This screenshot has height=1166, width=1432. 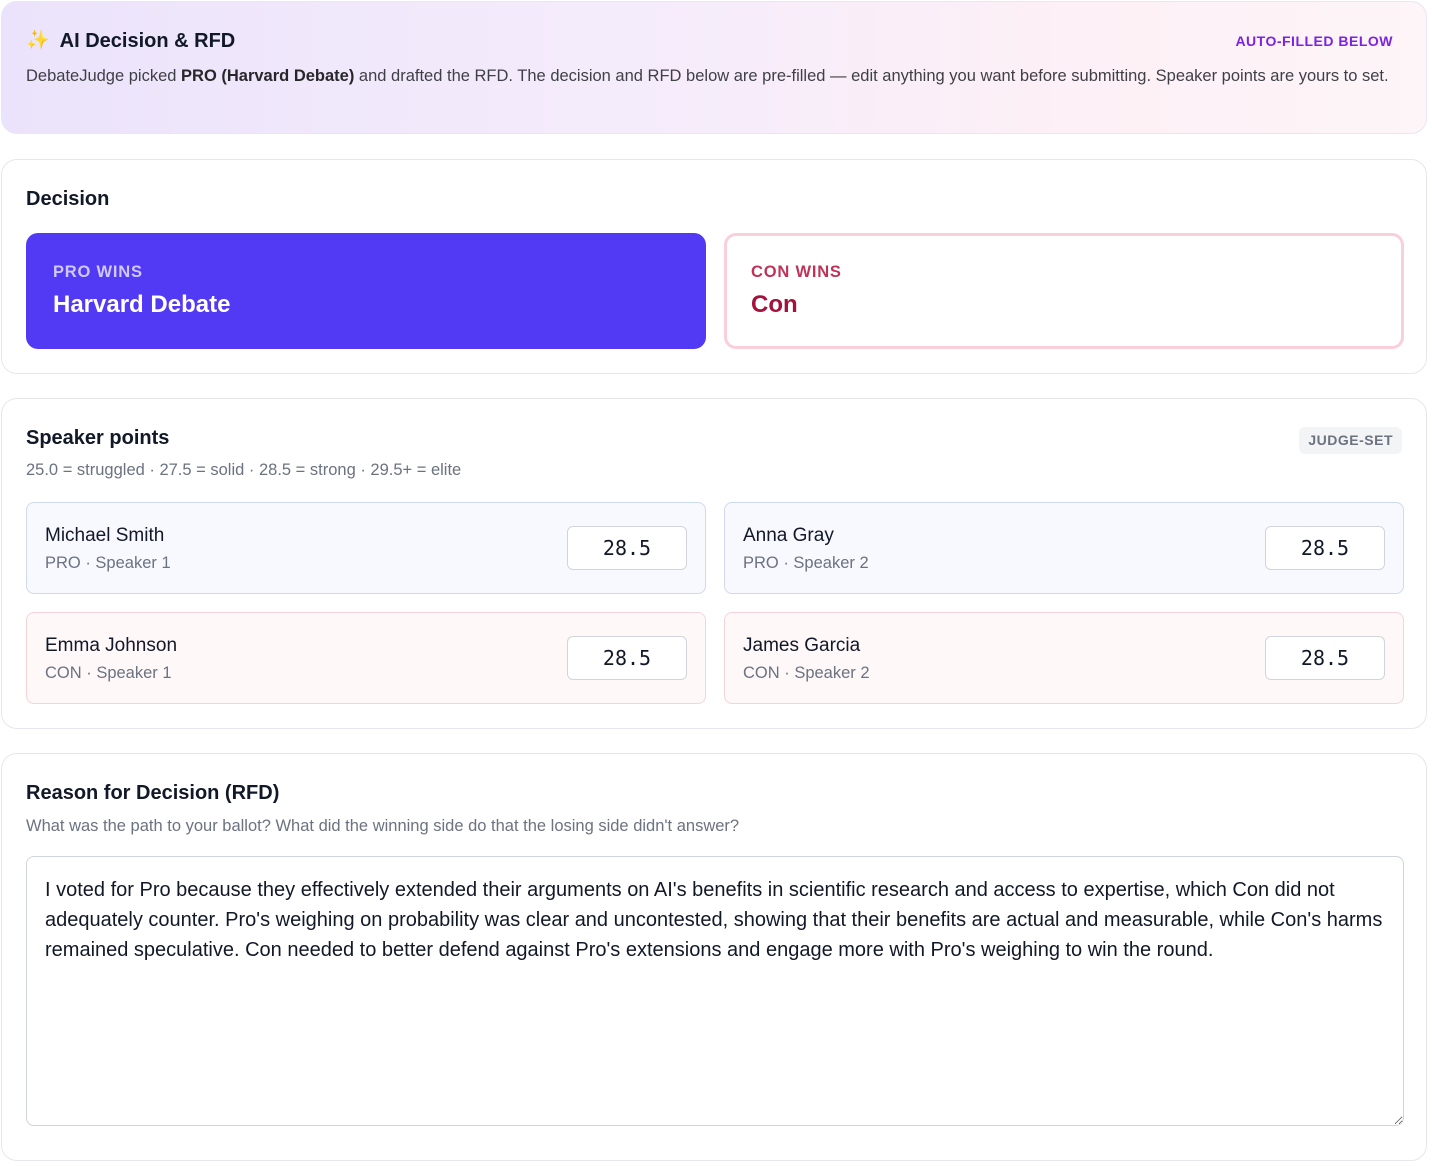 I want to click on speaker-name: Anna Gray, so click(x=788, y=535).